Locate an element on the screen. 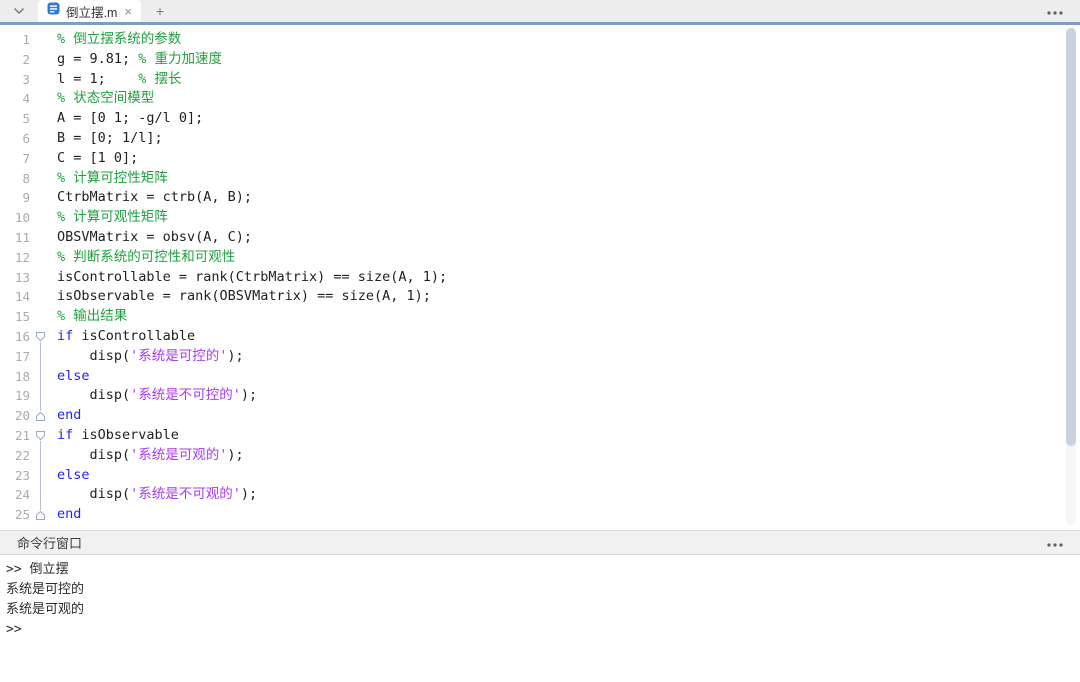 This screenshot has width=1080, height=682. ellipsis-icon is located at coordinates (1055, 543).